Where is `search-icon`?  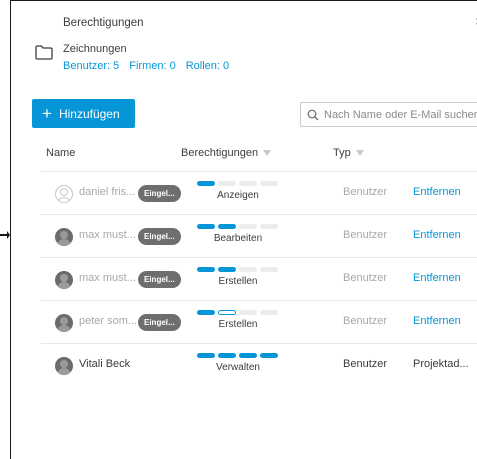 search-icon is located at coordinates (313, 114).